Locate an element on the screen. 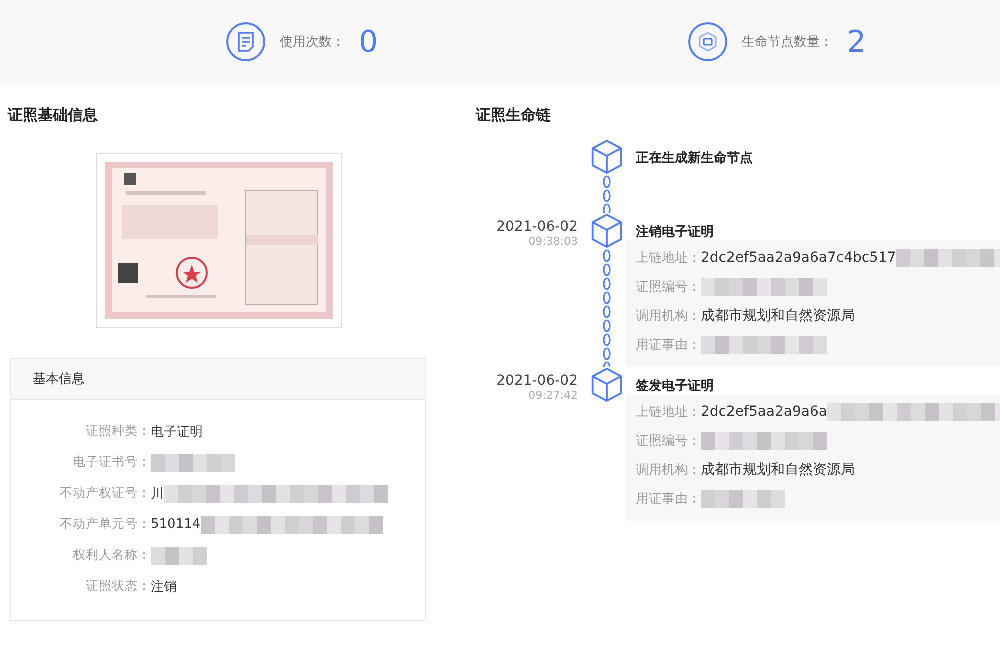  detail-value: 2dc2ef5aa2a9a6a7c4bc517 is located at coordinates (798, 258).